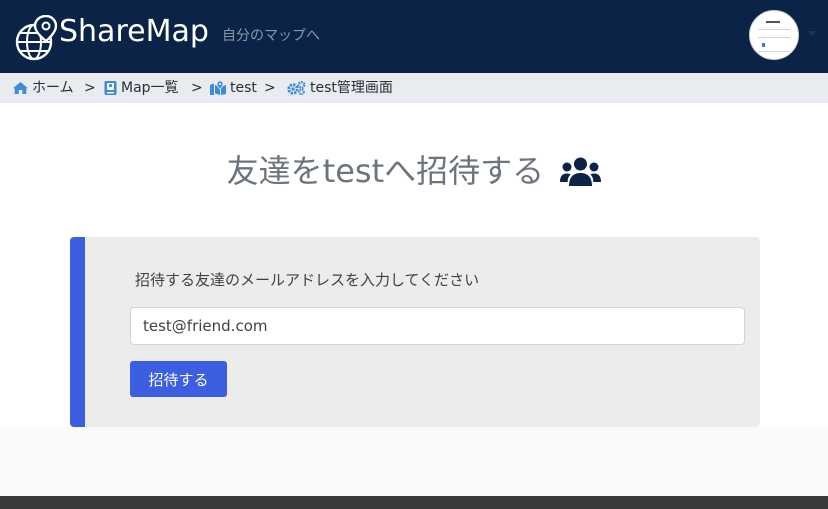  What do you see at coordinates (178, 379) in the screenshot?
I see `invite-button: 招待する` at bounding box center [178, 379].